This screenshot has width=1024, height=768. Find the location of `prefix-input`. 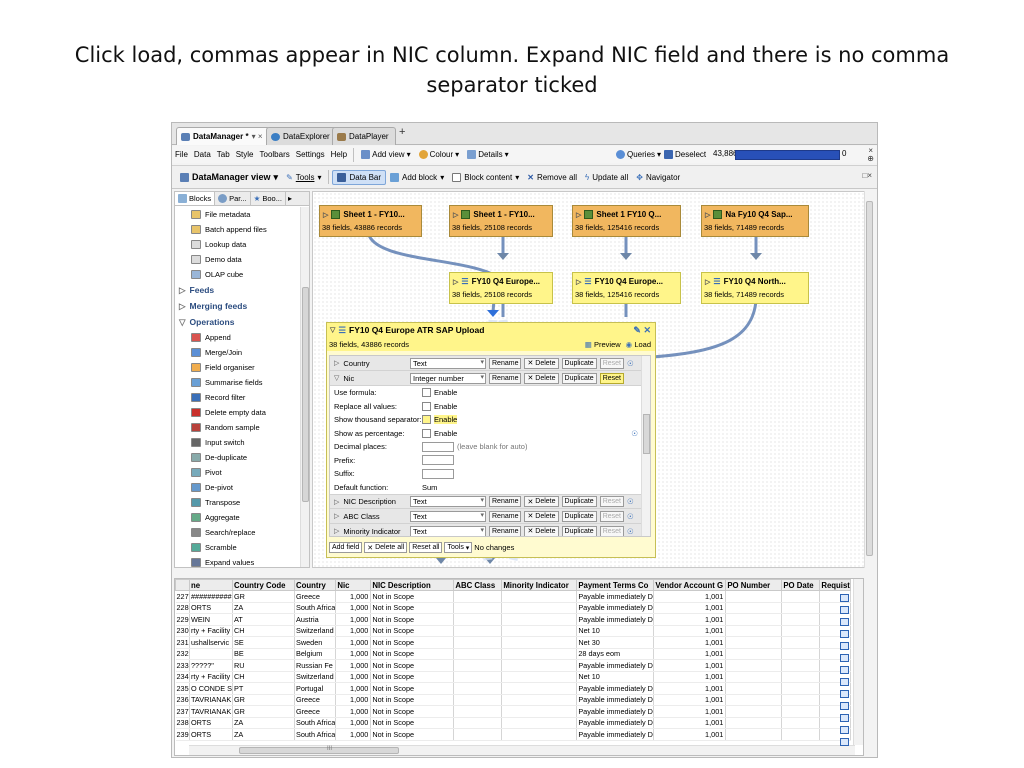

prefix-input is located at coordinates (438, 460).